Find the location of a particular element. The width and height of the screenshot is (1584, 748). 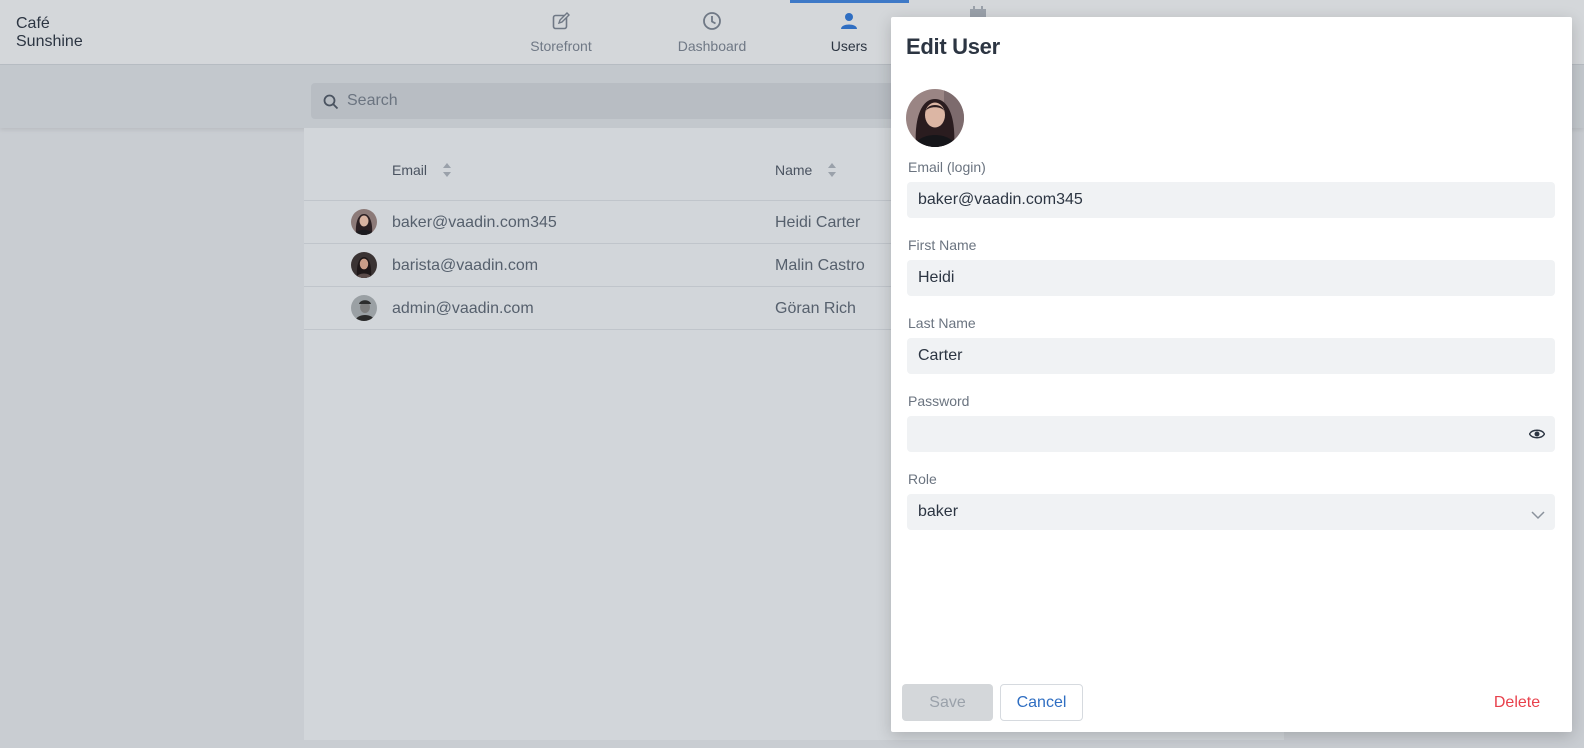

column-header-name-label: Name is located at coordinates (794, 170).